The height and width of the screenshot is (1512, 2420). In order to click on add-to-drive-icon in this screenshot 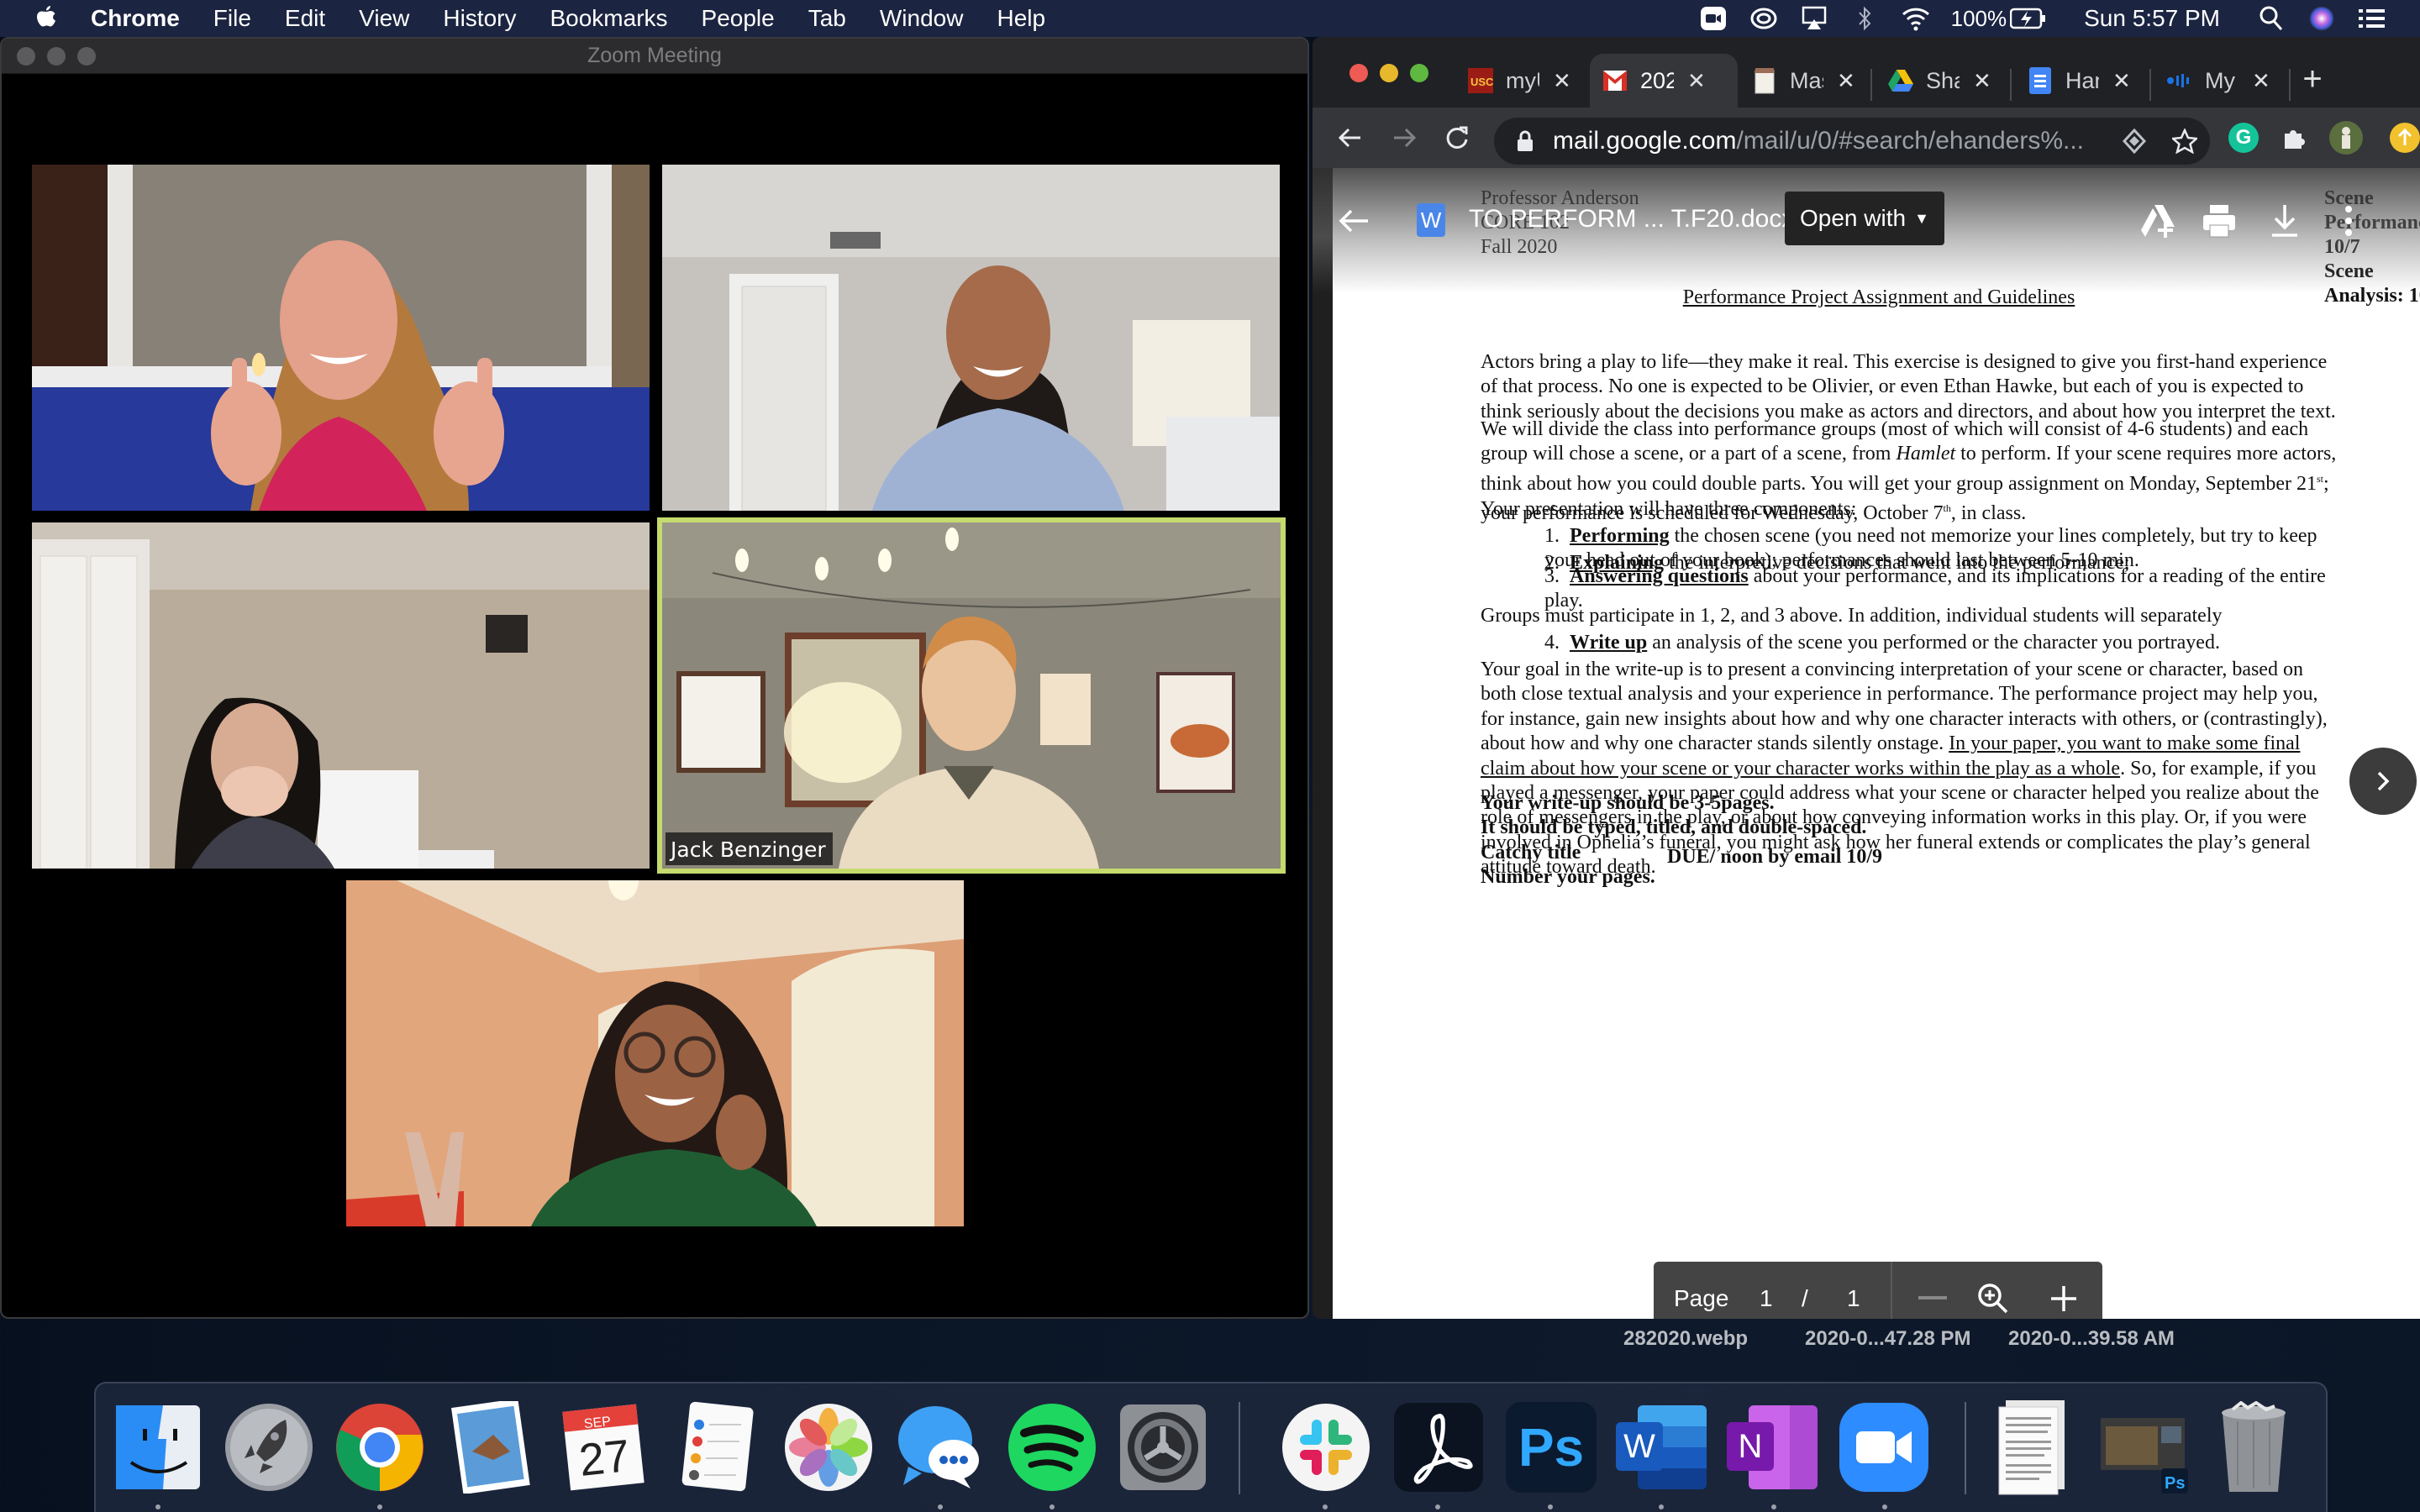, I will do `click(2158, 221)`.